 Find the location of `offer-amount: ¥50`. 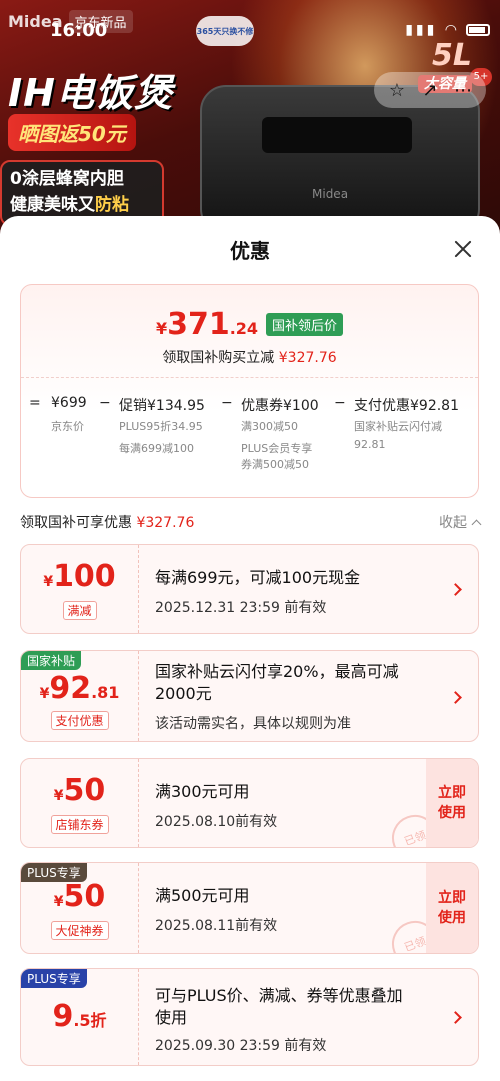

offer-amount: ¥50 is located at coordinates (79, 896).